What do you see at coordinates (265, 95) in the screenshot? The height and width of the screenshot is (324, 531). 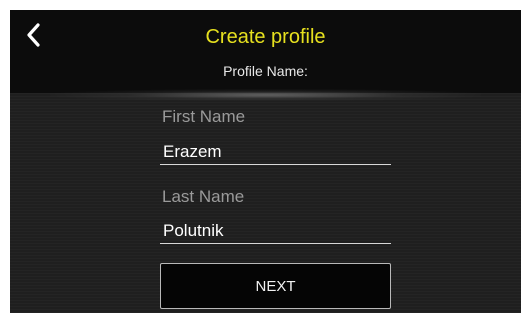 I see `header-divider-glow` at bounding box center [265, 95].